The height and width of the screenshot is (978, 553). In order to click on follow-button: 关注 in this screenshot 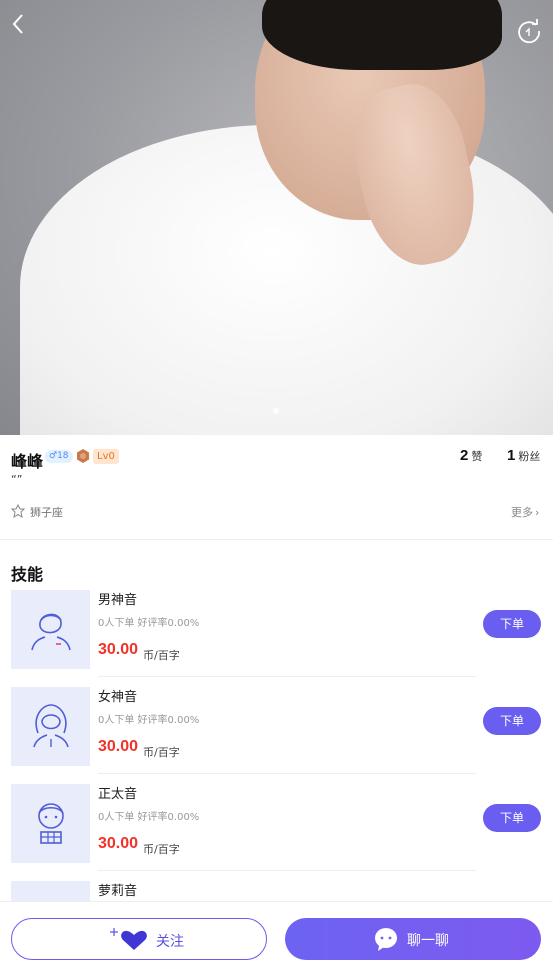, I will do `click(139, 939)`.